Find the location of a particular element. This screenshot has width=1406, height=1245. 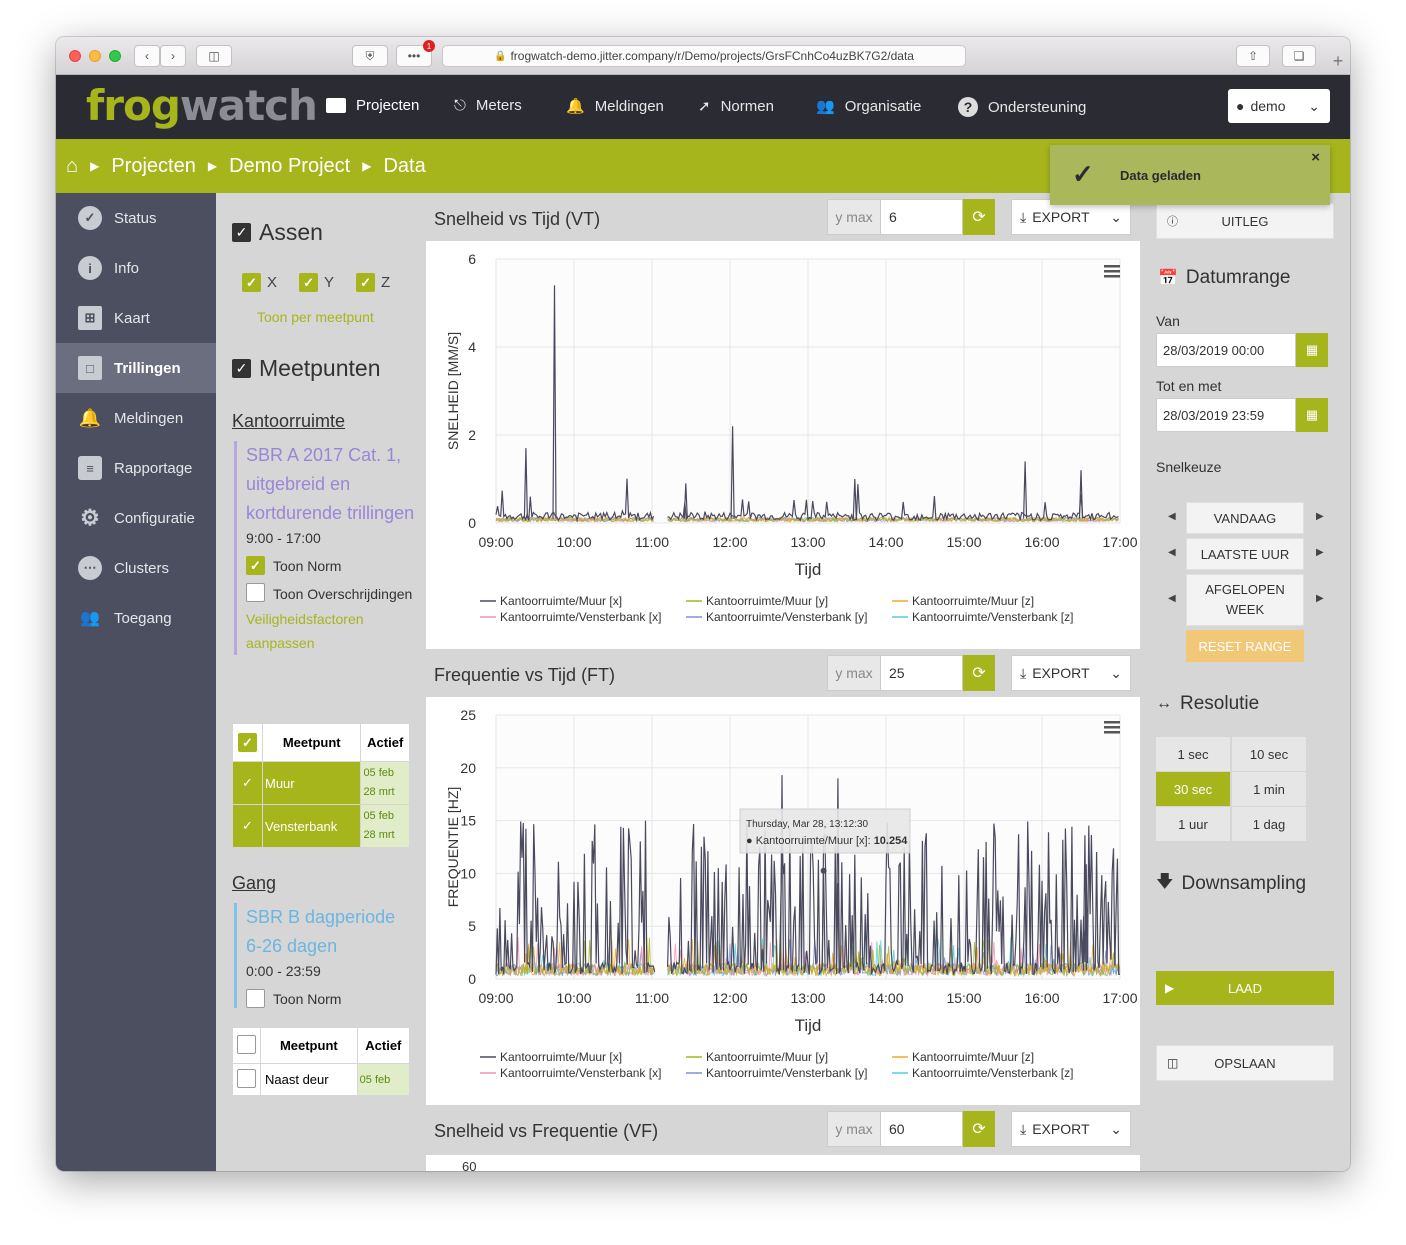

res-10sec: 10 sec is located at coordinates (1269, 754).